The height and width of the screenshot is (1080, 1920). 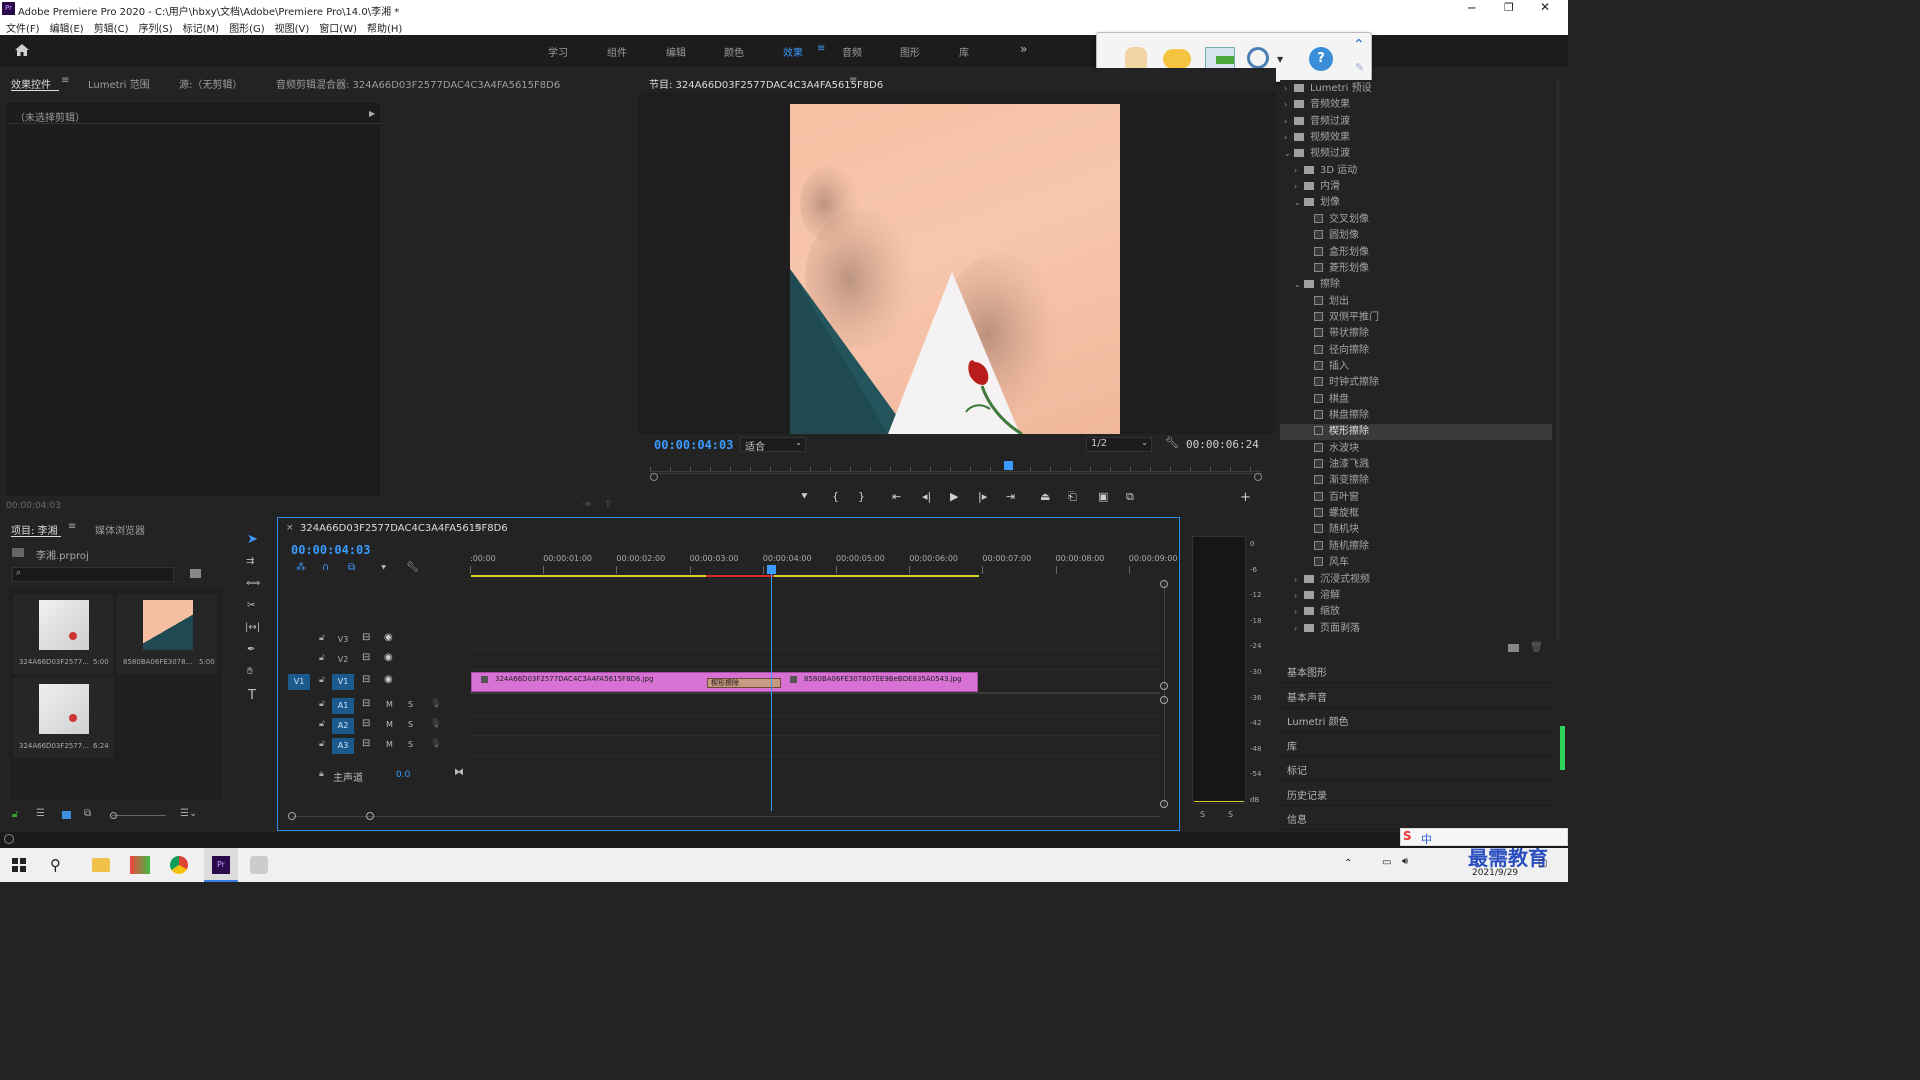 What do you see at coordinates (252, 539) in the screenshot?
I see `selection-tool-icon: ➤` at bounding box center [252, 539].